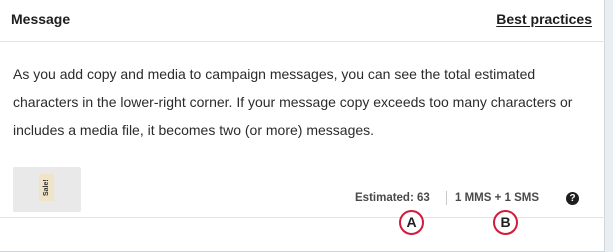 This screenshot has width=613, height=252. What do you see at coordinates (505, 222) in the screenshot?
I see `callout-b: B` at bounding box center [505, 222].